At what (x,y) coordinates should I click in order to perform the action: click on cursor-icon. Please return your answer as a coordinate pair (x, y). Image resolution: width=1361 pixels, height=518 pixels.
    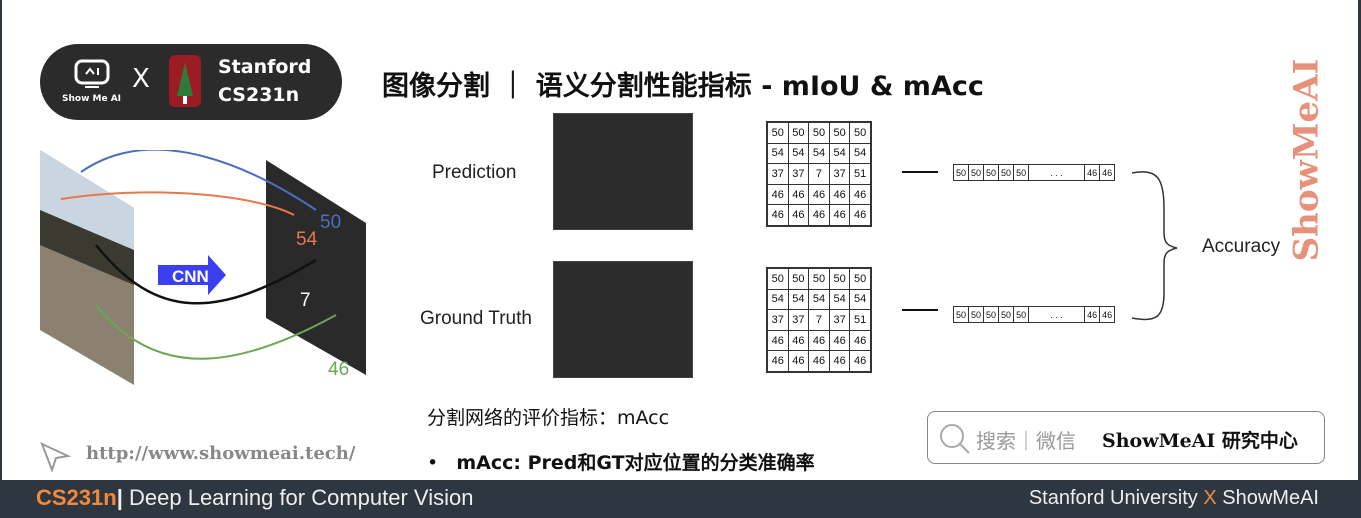
    Looking at the image, I should click on (56, 457).